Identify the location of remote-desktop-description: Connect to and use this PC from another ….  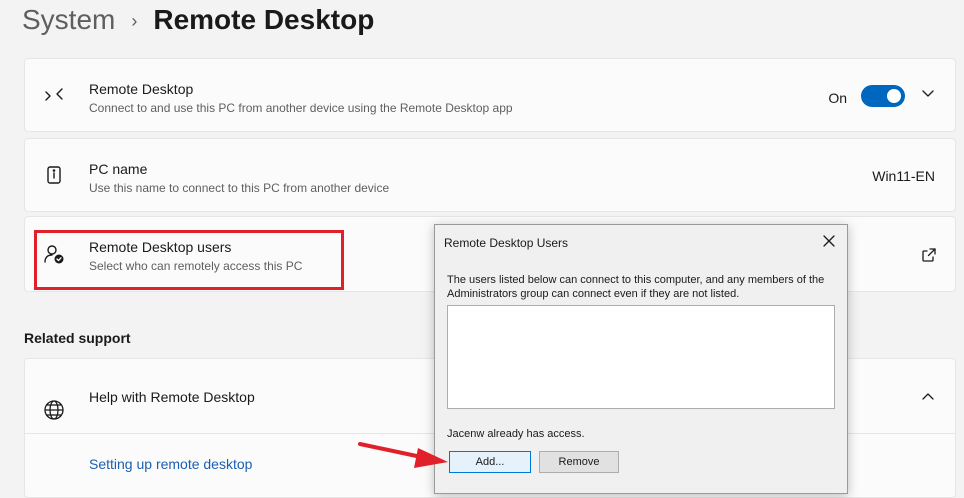
(301, 108).